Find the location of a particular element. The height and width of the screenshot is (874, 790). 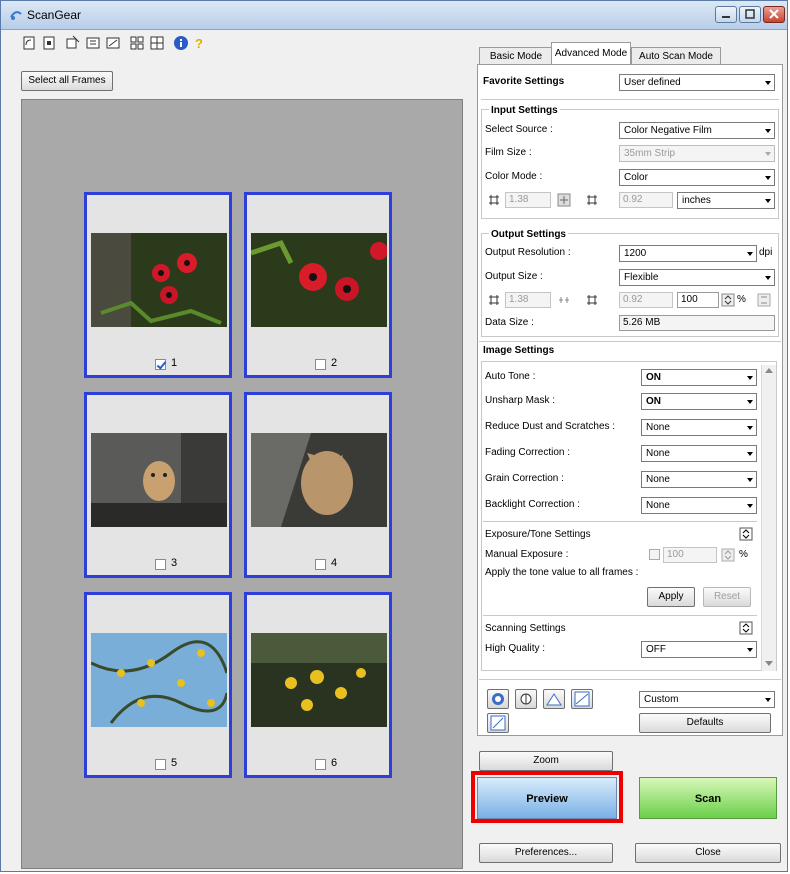

fading-correction-dropdown: None is located at coordinates (699, 453).